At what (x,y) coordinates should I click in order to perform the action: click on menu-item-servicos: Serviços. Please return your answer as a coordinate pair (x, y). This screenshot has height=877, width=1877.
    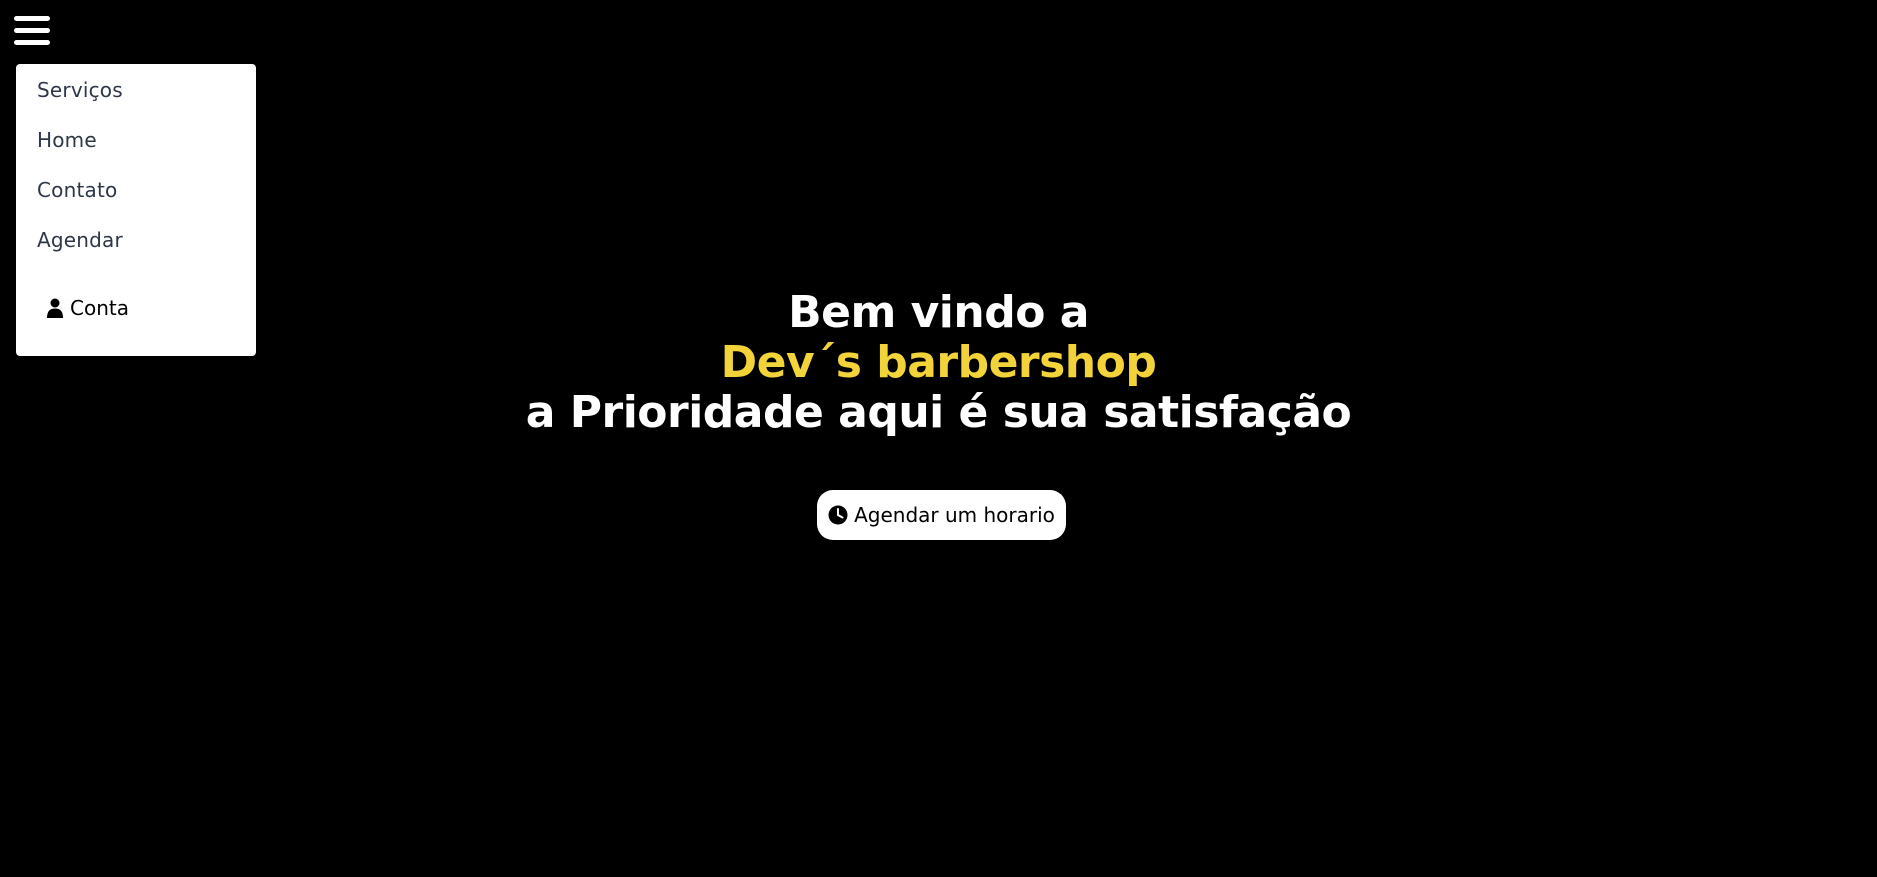
    Looking at the image, I should click on (80, 90).